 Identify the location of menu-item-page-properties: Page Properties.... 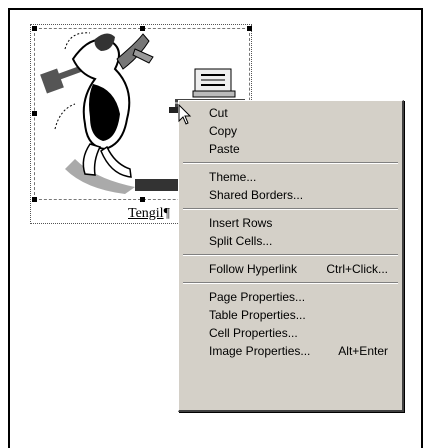
(290, 297).